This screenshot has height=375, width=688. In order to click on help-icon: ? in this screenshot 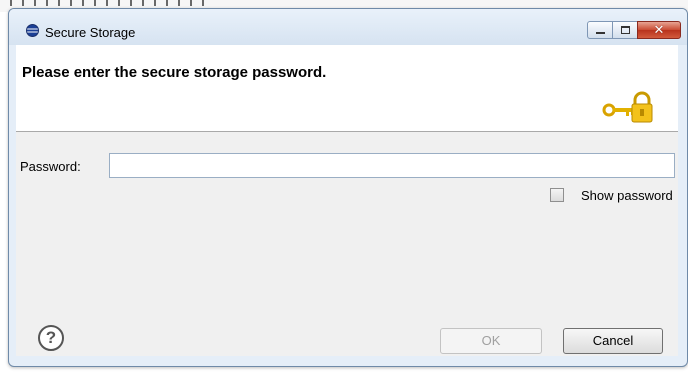, I will do `click(51, 338)`.